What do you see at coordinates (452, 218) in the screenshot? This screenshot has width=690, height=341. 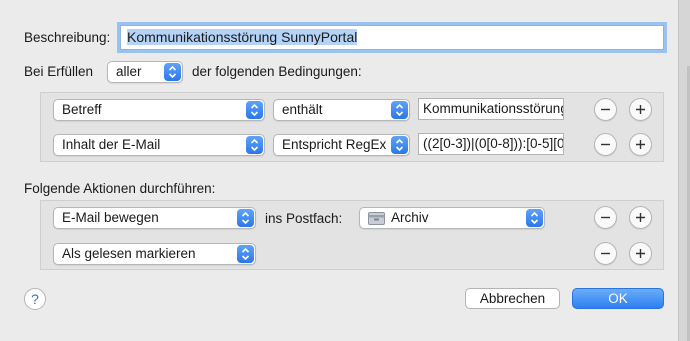 I see `target-mailbox-select: Archiv` at bounding box center [452, 218].